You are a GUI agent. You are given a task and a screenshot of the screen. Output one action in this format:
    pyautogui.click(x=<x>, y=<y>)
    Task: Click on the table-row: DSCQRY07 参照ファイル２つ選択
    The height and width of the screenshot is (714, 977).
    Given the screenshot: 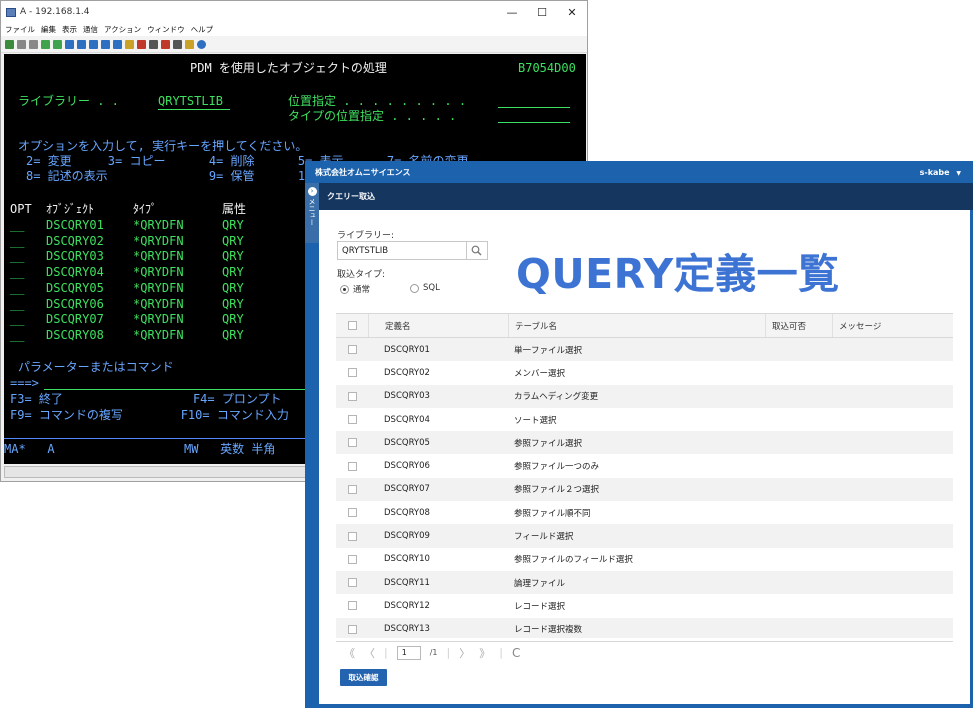 What is the action you would take?
    pyautogui.click(x=644, y=489)
    